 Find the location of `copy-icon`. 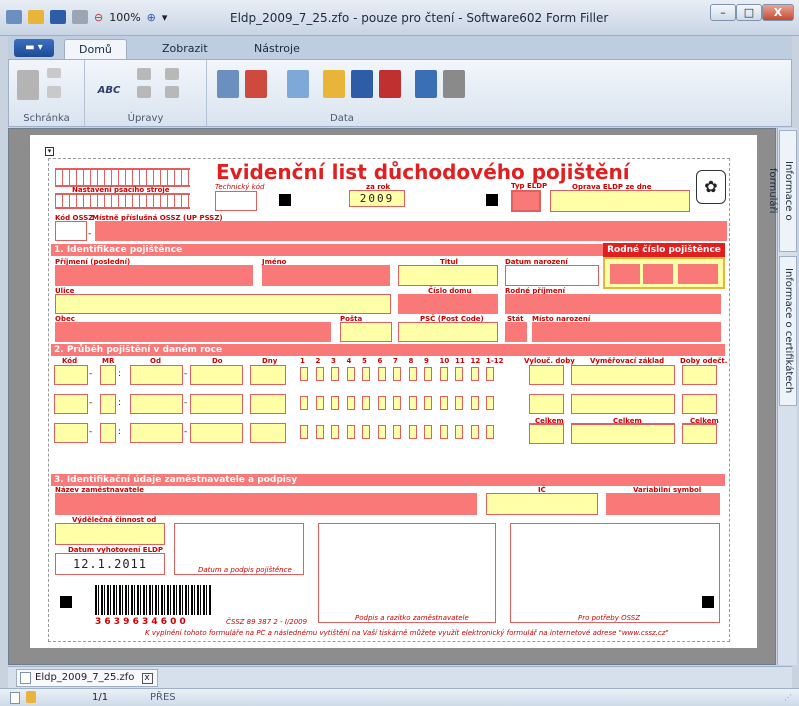

copy-icon is located at coordinates (54, 92).